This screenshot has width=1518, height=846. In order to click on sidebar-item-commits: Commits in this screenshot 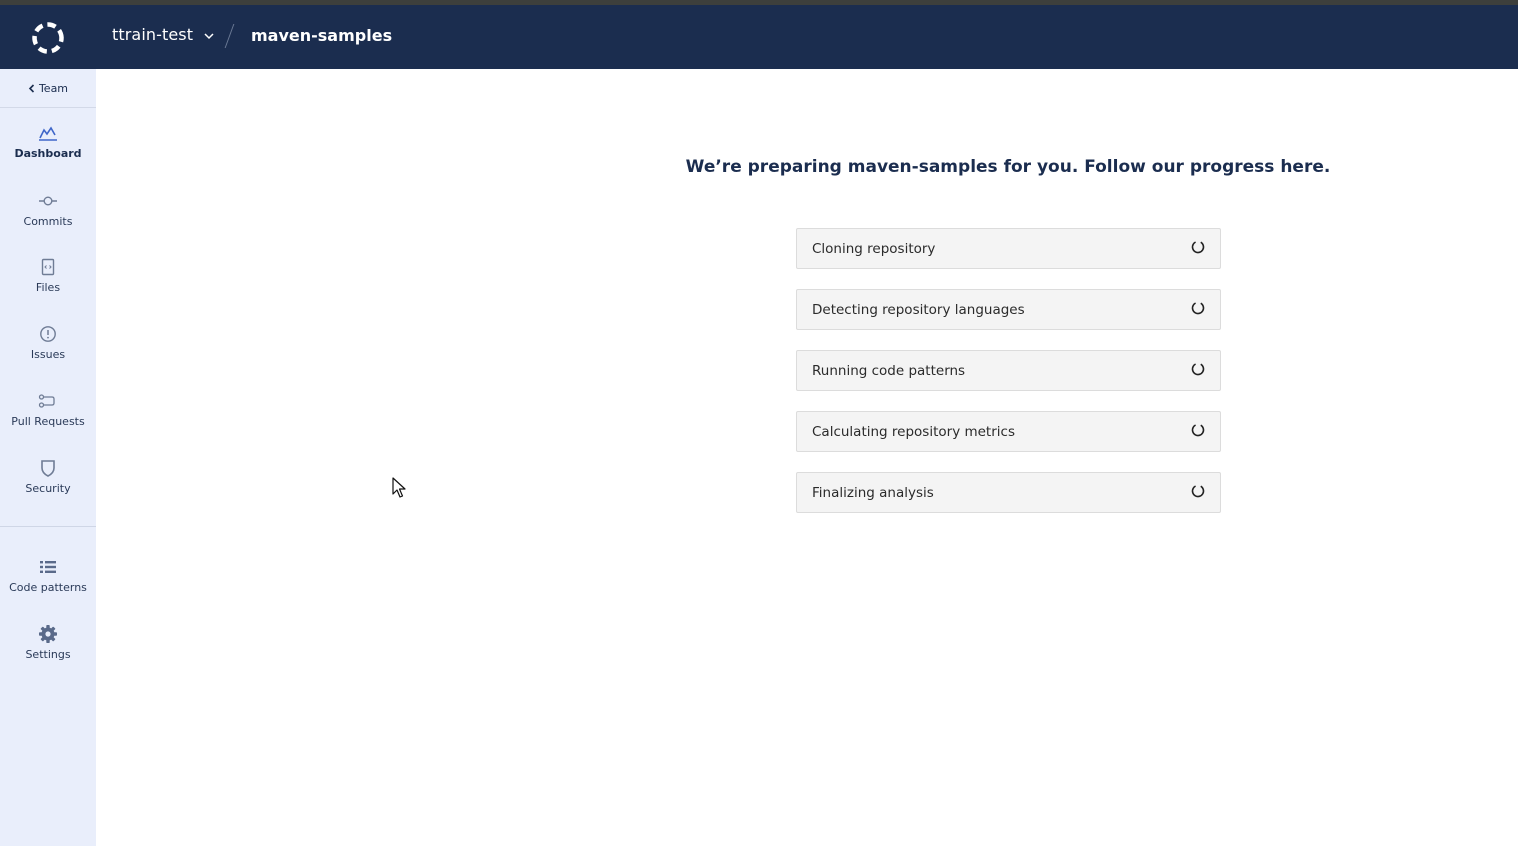, I will do `click(48, 221)`.